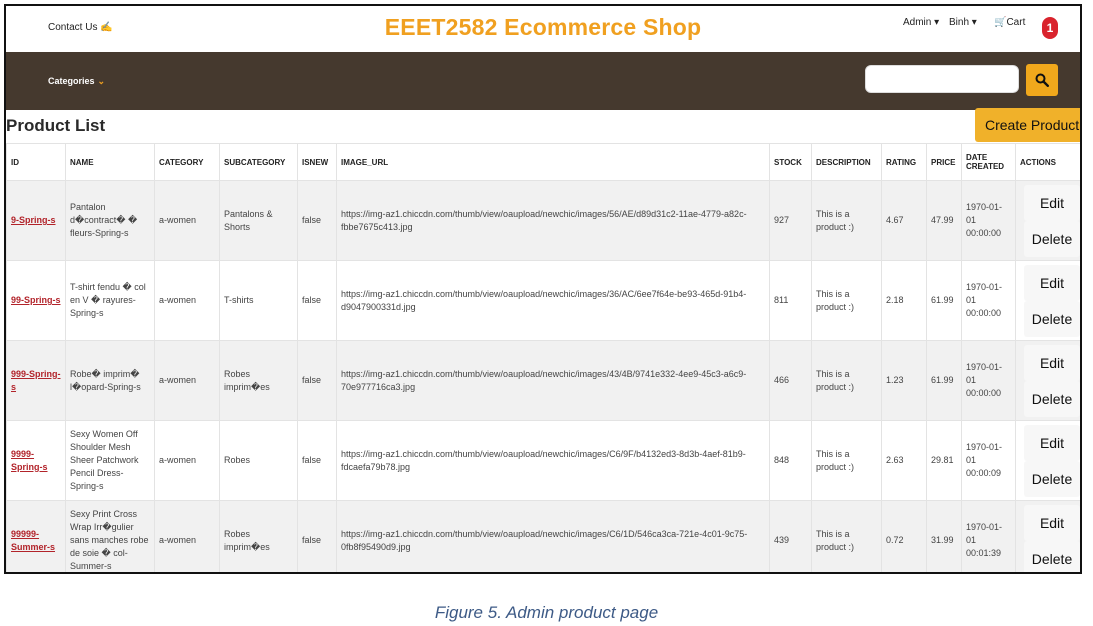  Describe the element at coordinates (110, 220) in the screenshot. I see `name-cell: Pantalon d�contract� � fleurs-Spring-s` at that location.